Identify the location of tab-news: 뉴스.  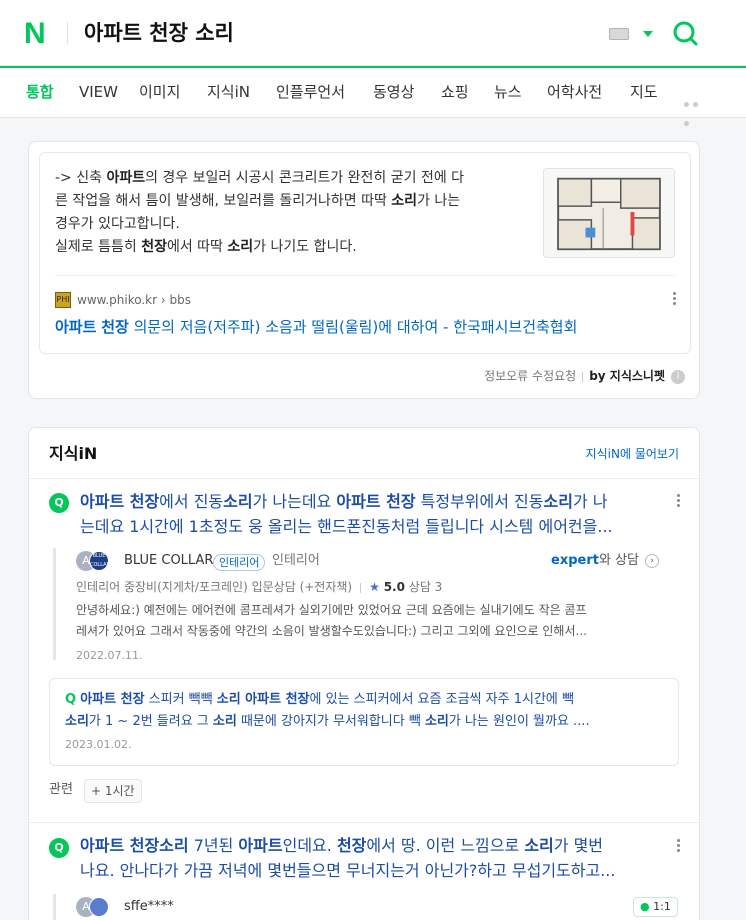
(508, 92).